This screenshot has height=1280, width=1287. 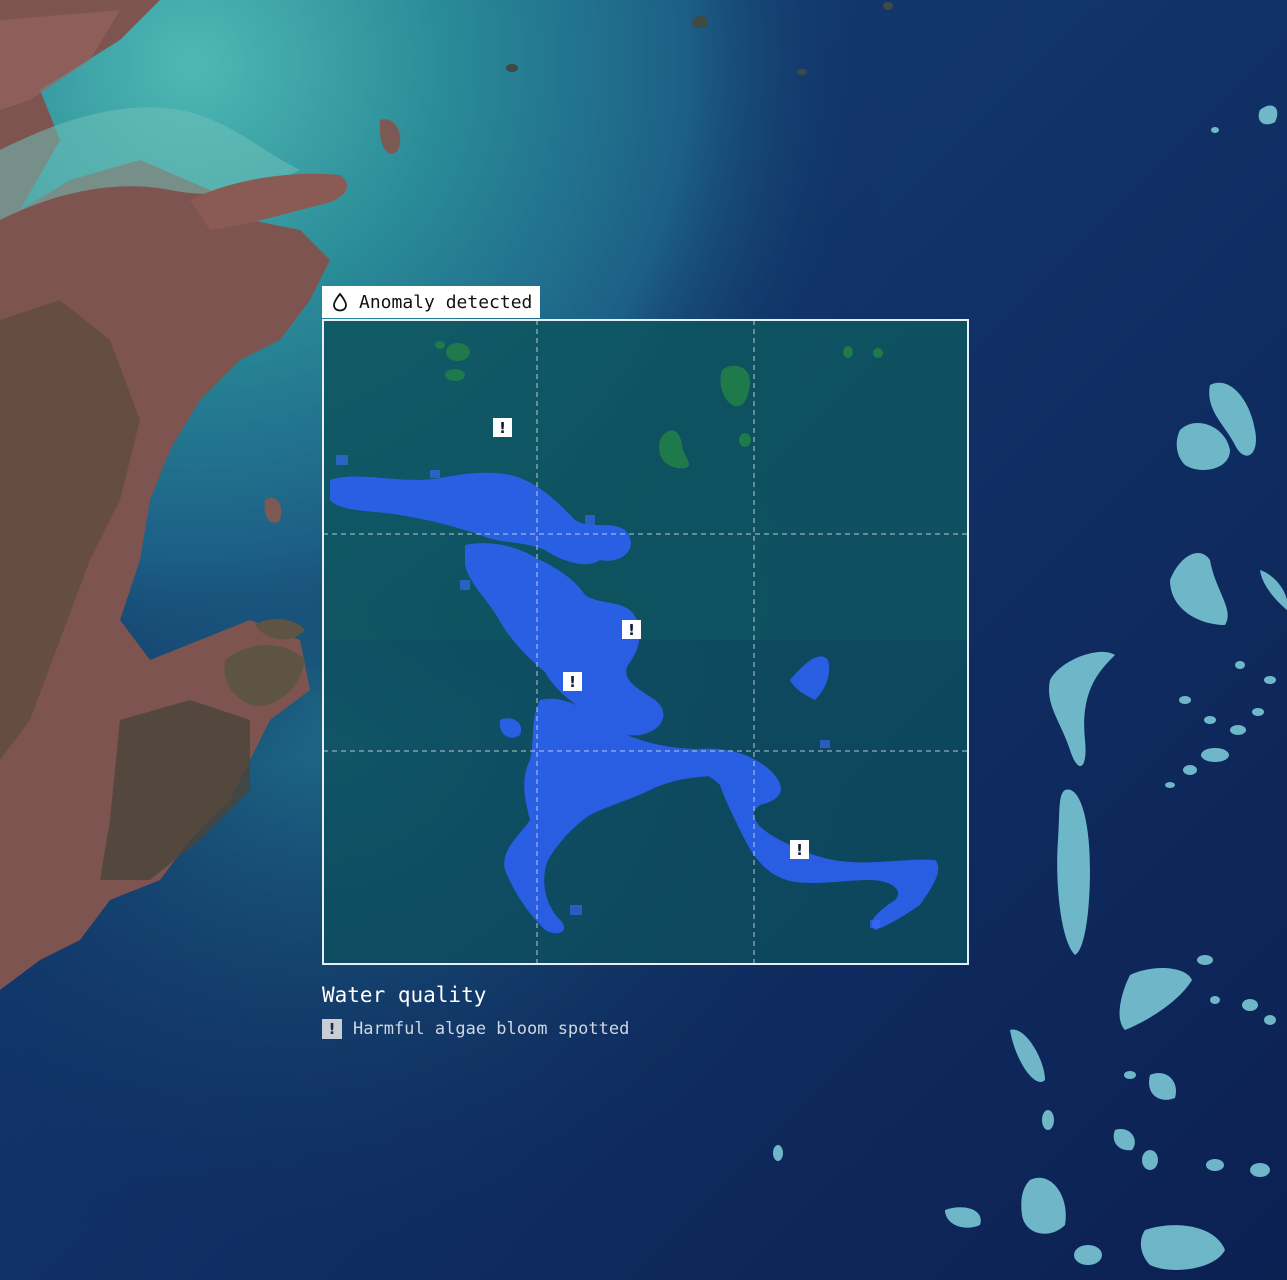 What do you see at coordinates (446, 302) in the screenshot?
I see `anomaly-label-text: Anomaly detected` at bounding box center [446, 302].